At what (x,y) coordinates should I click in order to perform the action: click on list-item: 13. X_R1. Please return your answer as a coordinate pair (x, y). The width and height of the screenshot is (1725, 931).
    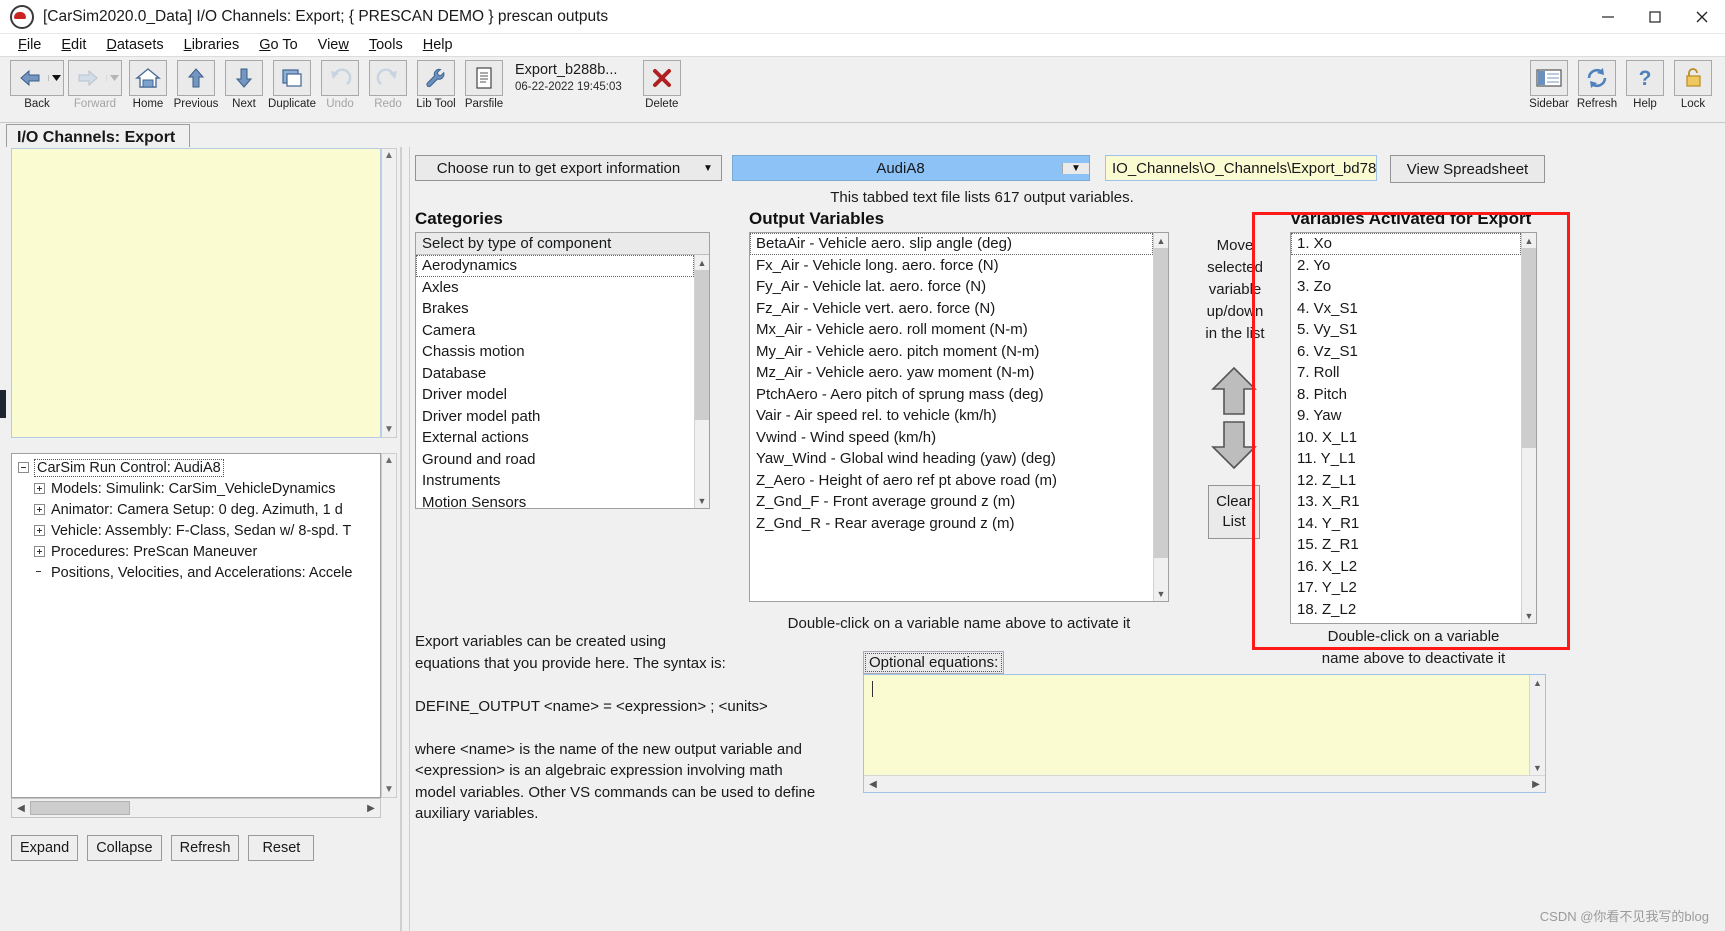
    Looking at the image, I should click on (1406, 502).